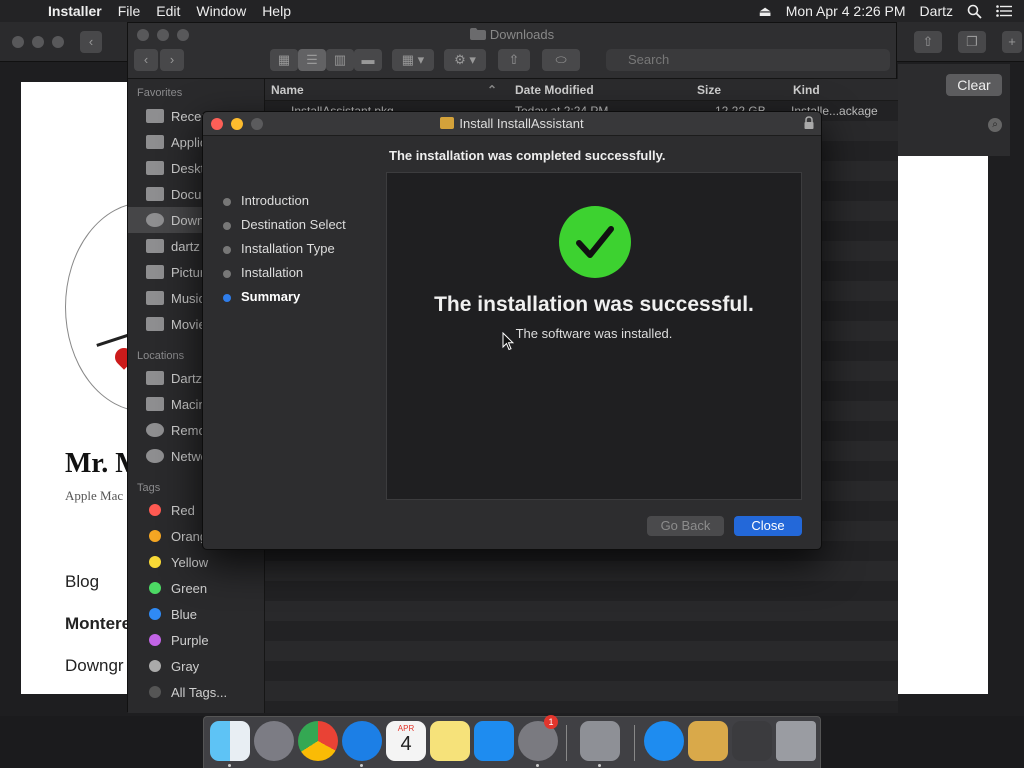 The width and height of the screenshot is (1024, 768). I want to click on sort-chevron-icon: ⌃, so click(492, 90).